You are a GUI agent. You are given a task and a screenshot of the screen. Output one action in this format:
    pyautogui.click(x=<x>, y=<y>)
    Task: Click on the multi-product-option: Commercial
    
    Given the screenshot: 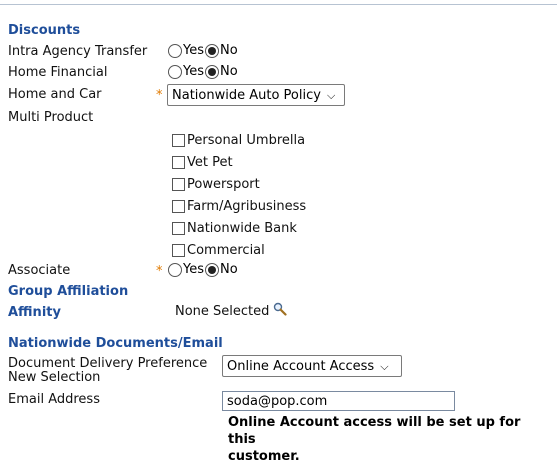 What is the action you would take?
    pyautogui.click(x=218, y=250)
    